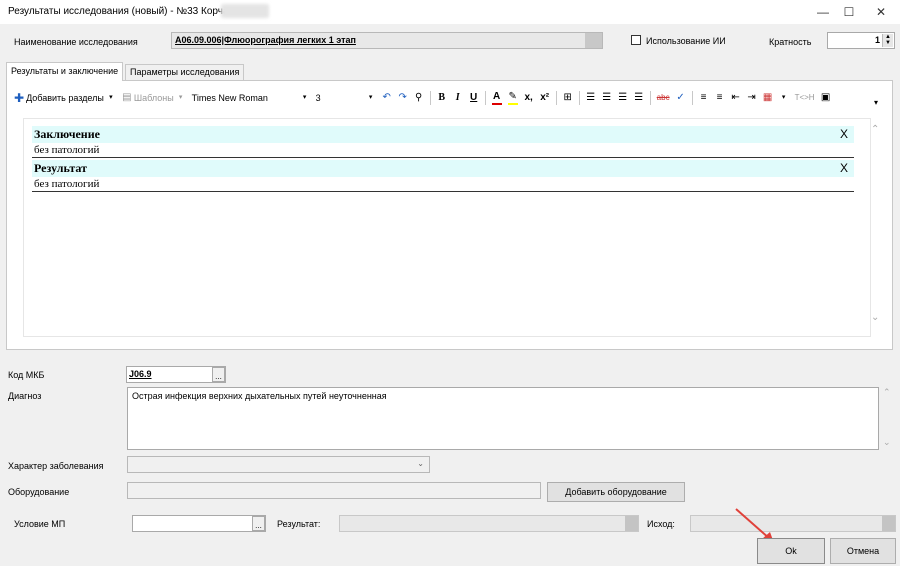  What do you see at coordinates (25, 396) in the screenshot?
I see `diagnosis-label: Диагноз` at bounding box center [25, 396].